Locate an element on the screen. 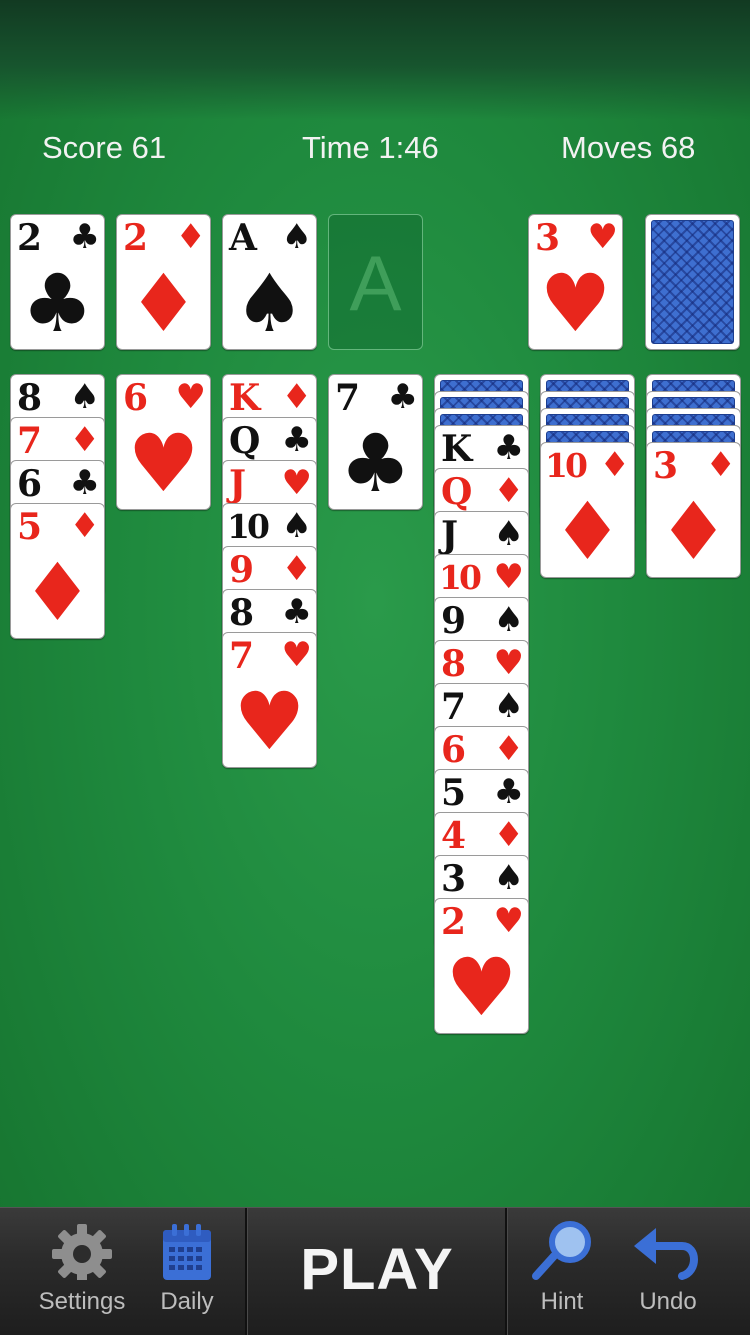 Image resolution: width=750 pixels, height=1335 pixels. daily-label: Daily is located at coordinates (187, 1301).